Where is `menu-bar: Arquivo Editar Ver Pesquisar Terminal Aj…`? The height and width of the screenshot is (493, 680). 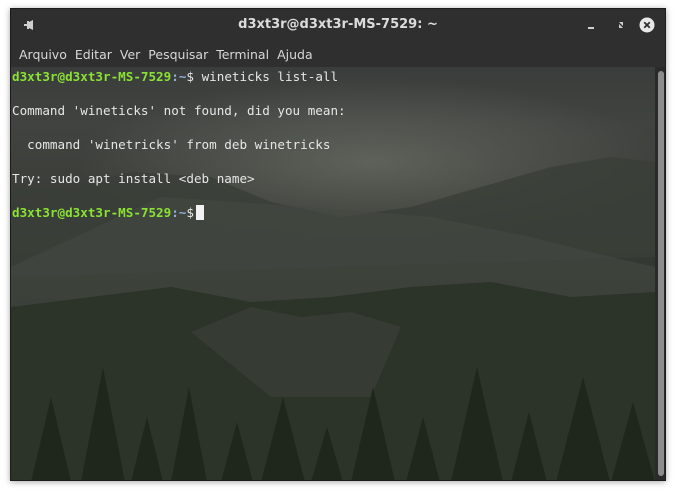 menu-bar: Arquivo Editar Ver Pesquisar Terminal Aj… is located at coordinates (338, 54).